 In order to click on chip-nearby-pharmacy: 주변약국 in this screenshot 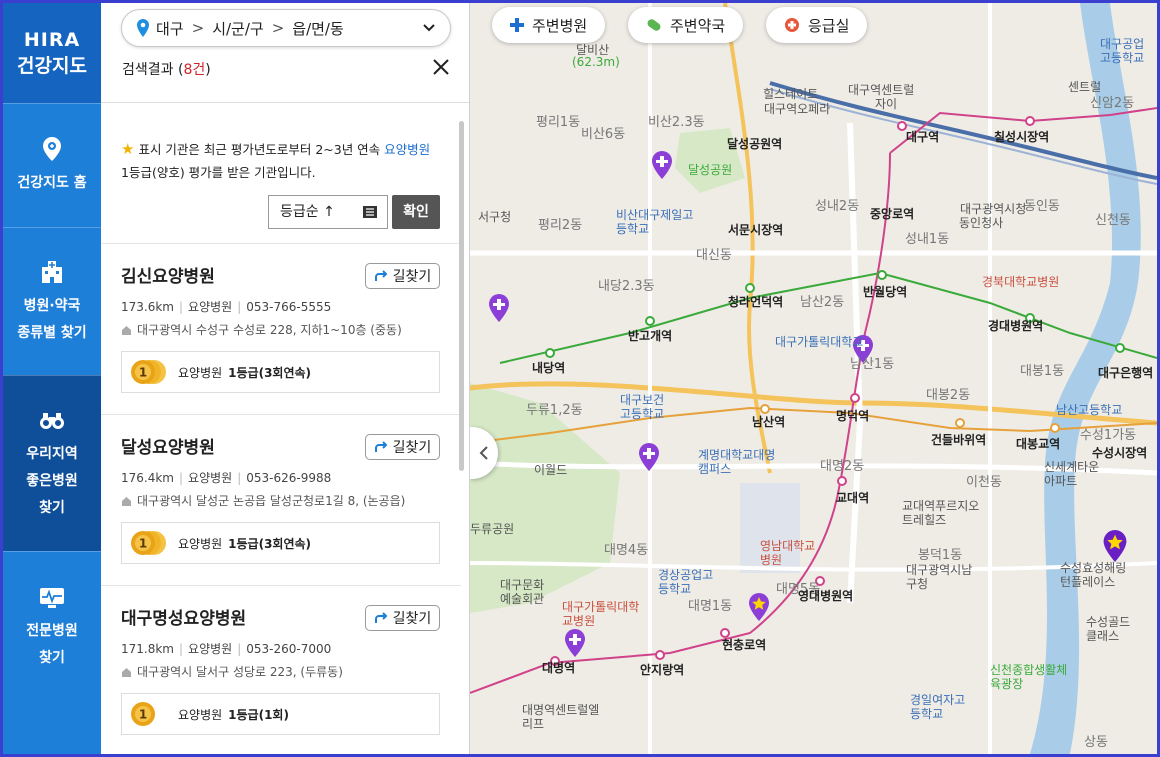, I will do `click(686, 25)`.